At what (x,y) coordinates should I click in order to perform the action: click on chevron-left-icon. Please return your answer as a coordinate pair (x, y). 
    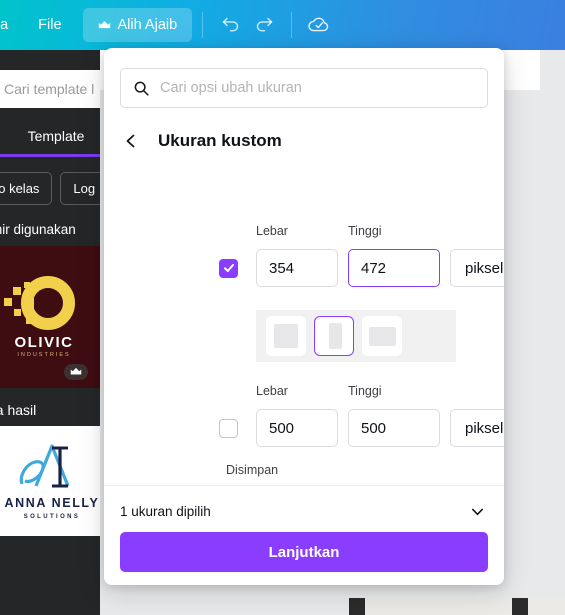
    Looking at the image, I should click on (131, 141).